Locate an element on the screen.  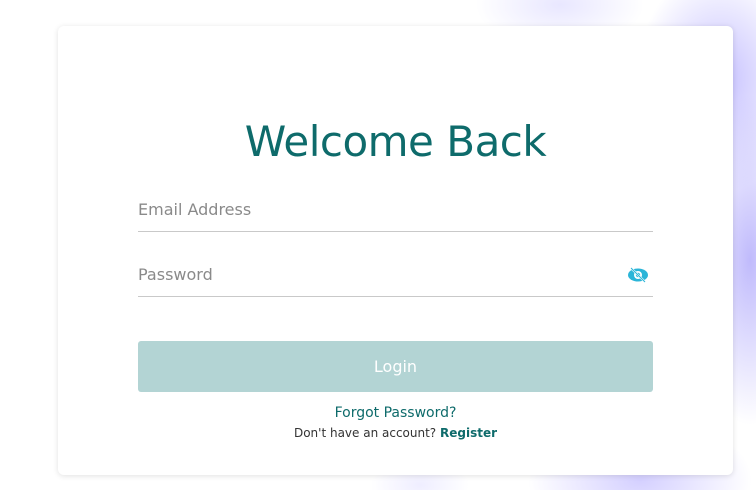
register-prompt-text: Don't have an account? is located at coordinates (365, 433).